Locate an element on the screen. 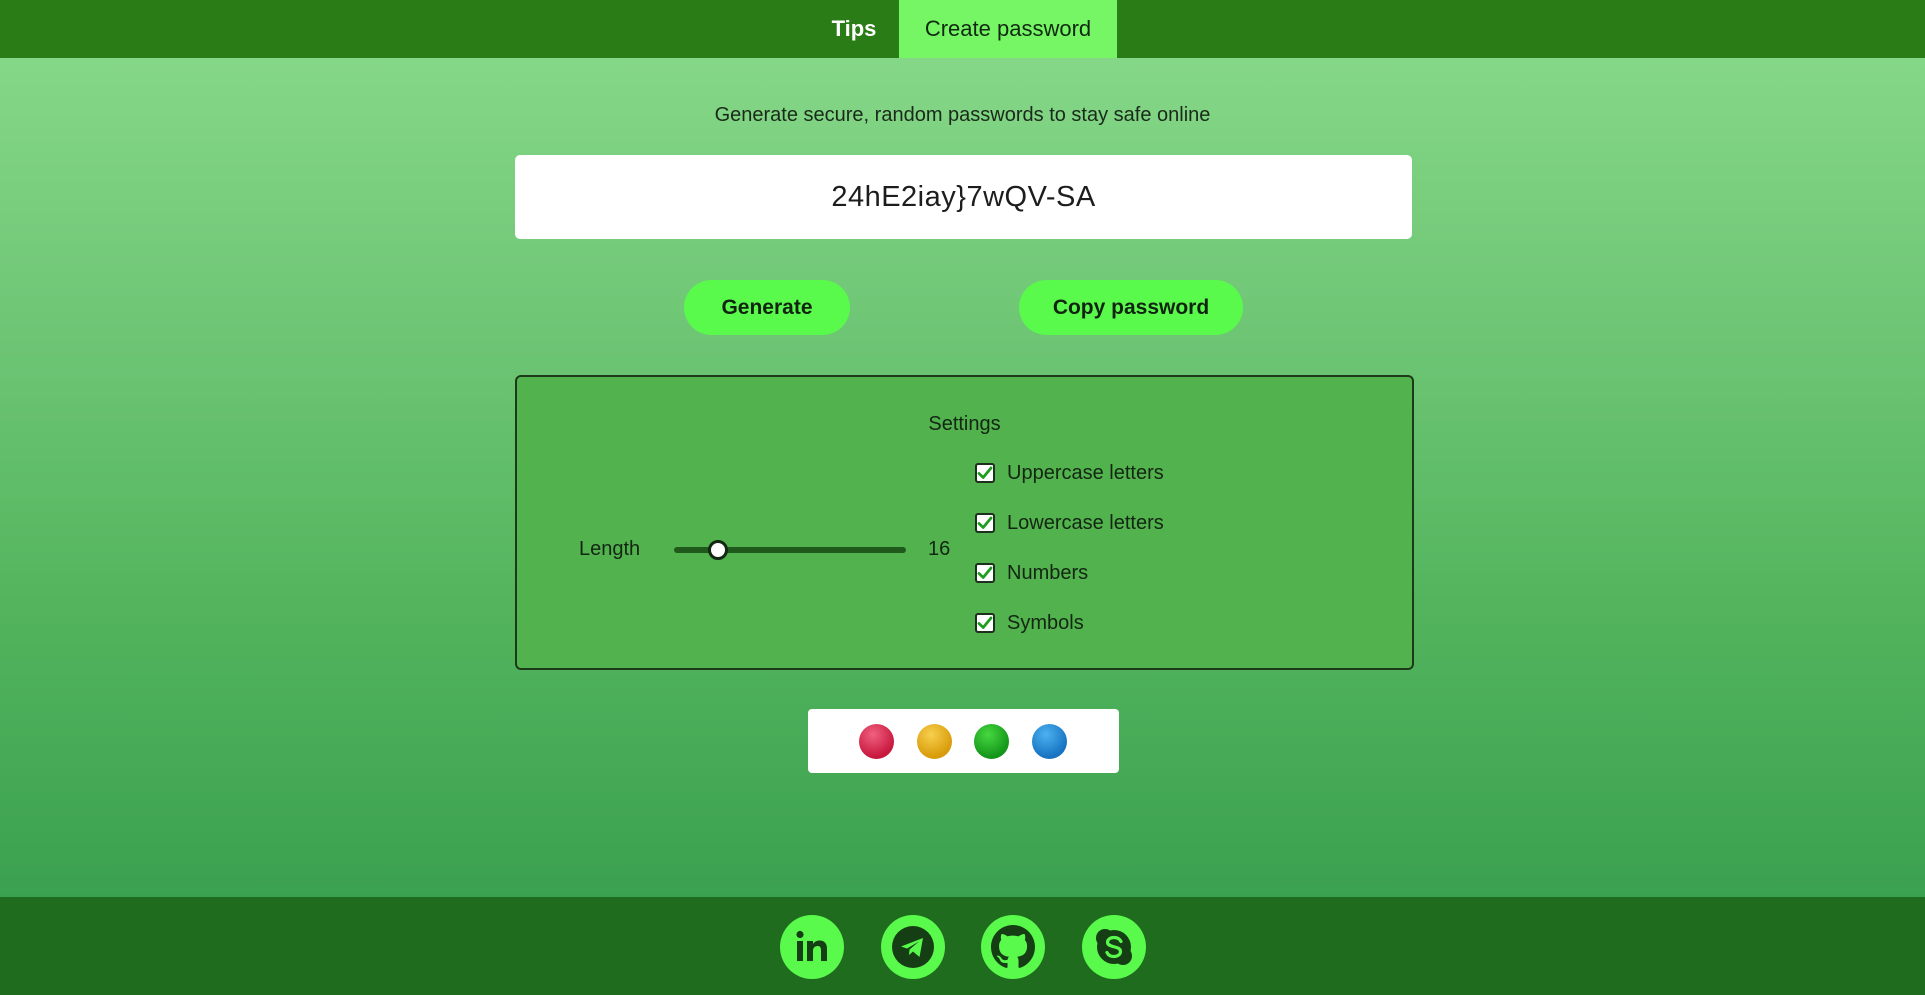 This screenshot has width=1925, height=995. top-nav: Tips Create password is located at coordinates (962, 29).